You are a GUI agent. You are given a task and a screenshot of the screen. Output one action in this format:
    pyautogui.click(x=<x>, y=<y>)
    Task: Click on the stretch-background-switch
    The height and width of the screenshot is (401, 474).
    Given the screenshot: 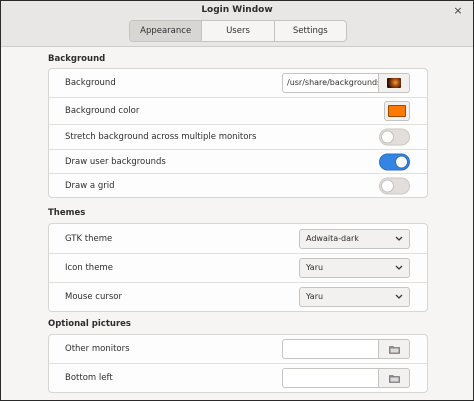 What is the action you would take?
    pyautogui.click(x=394, y=137)
    